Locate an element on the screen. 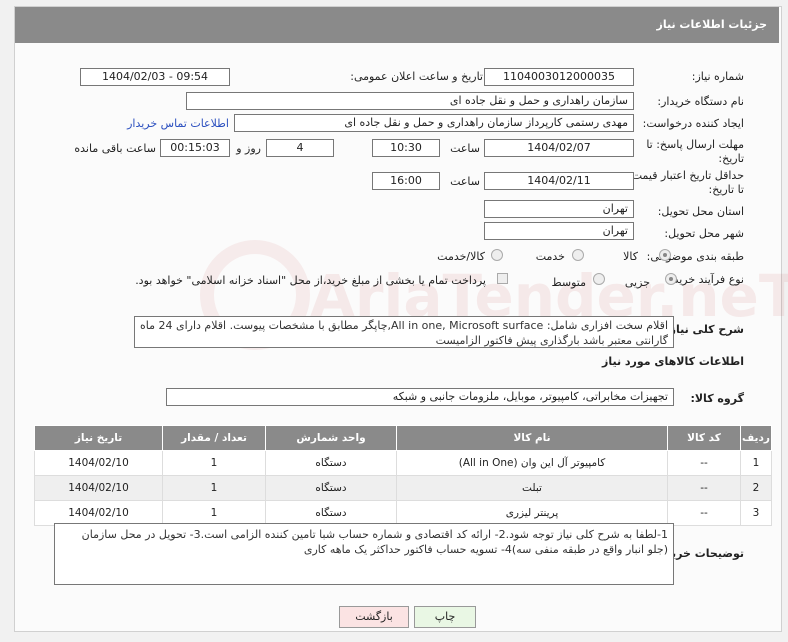  validity-label-2: تا تاریخ: is located at coordinates (726, 189).